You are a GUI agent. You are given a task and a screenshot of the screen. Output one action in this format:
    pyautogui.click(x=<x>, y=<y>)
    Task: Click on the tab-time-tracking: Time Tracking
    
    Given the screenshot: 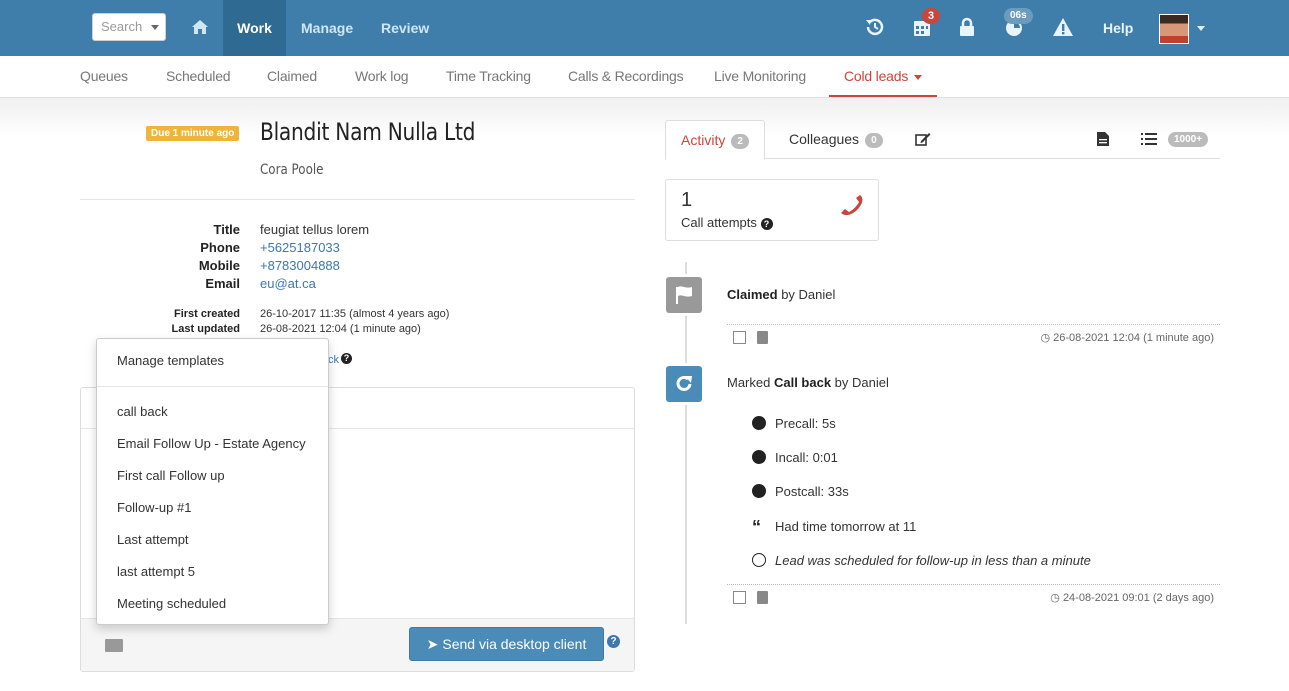 What is the action you would take?
    pyautogui.click(x=488, y=76)
    